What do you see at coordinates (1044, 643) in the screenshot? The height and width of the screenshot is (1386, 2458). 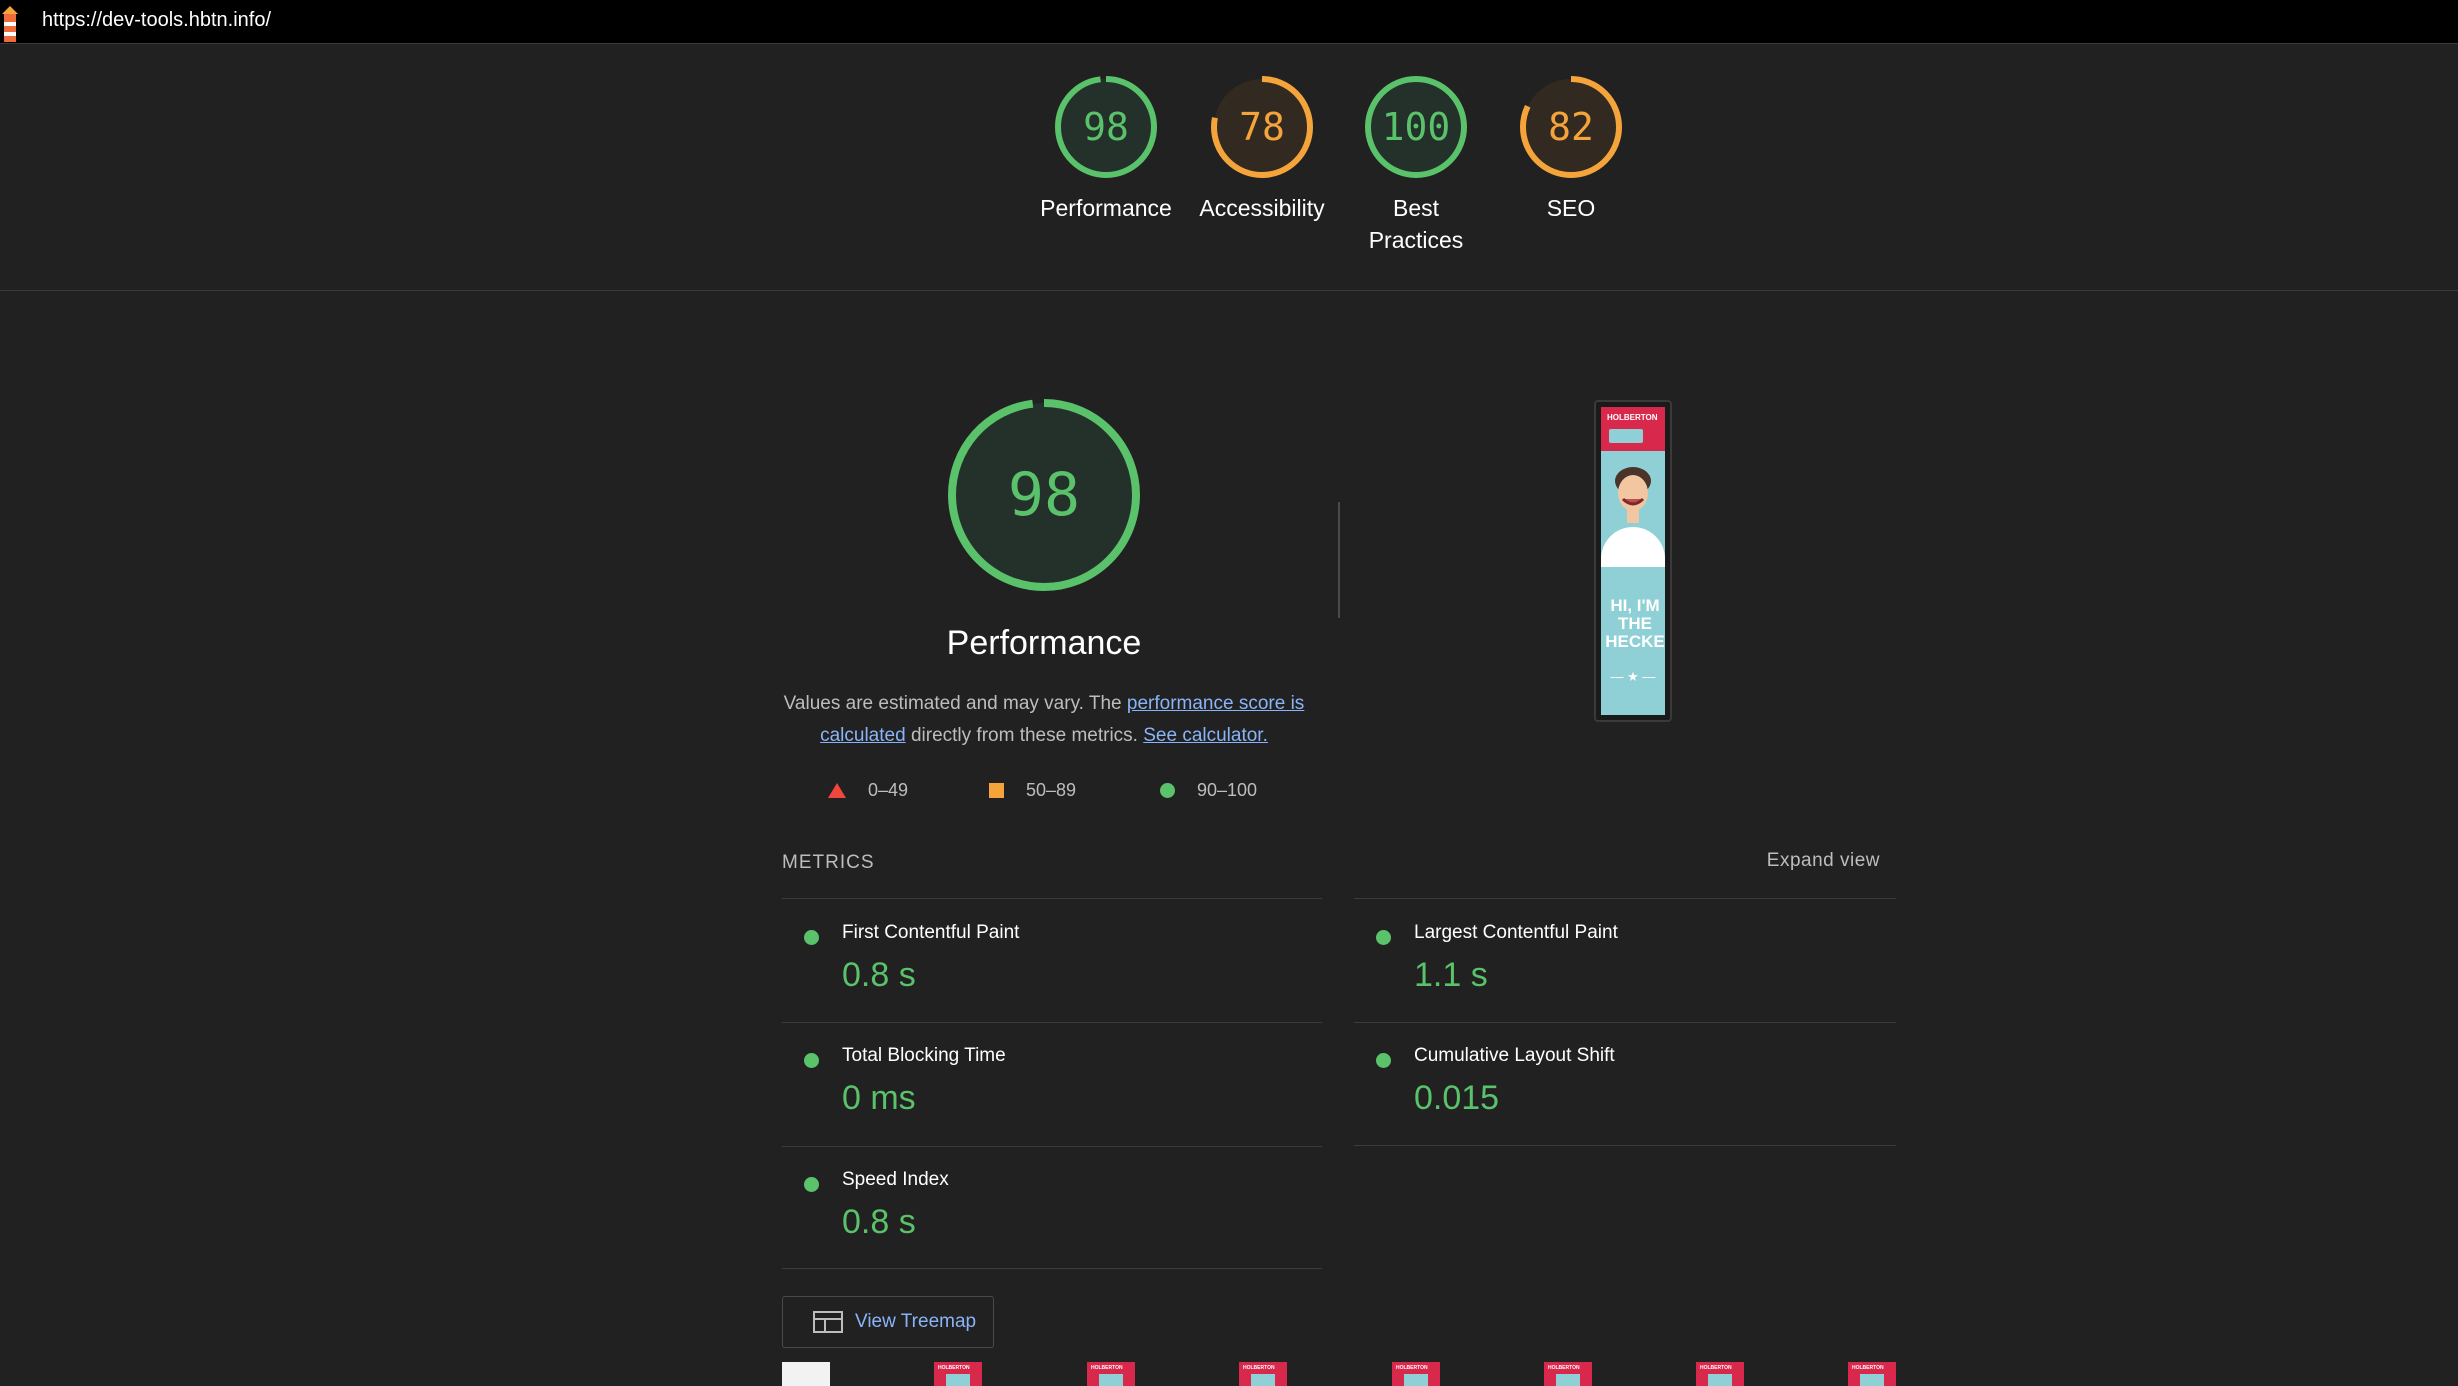 I see `performance-title: Performance` at bounding box center [1044, 643].